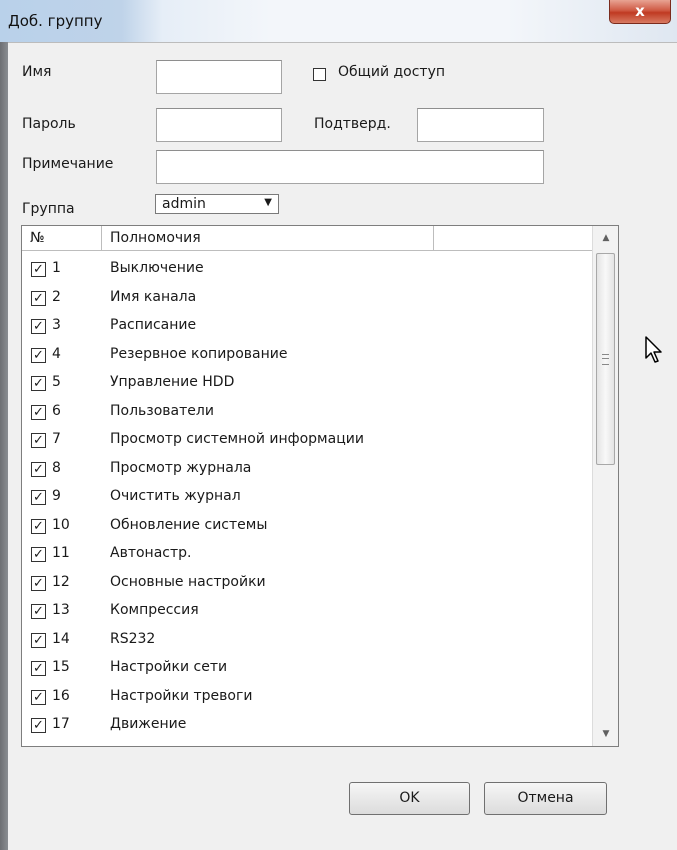 The width and height of the screenshot is (677, 850). Describe the element at coordinates (61, 610) in the screenshot. I see `permission-number: 13` at that location.